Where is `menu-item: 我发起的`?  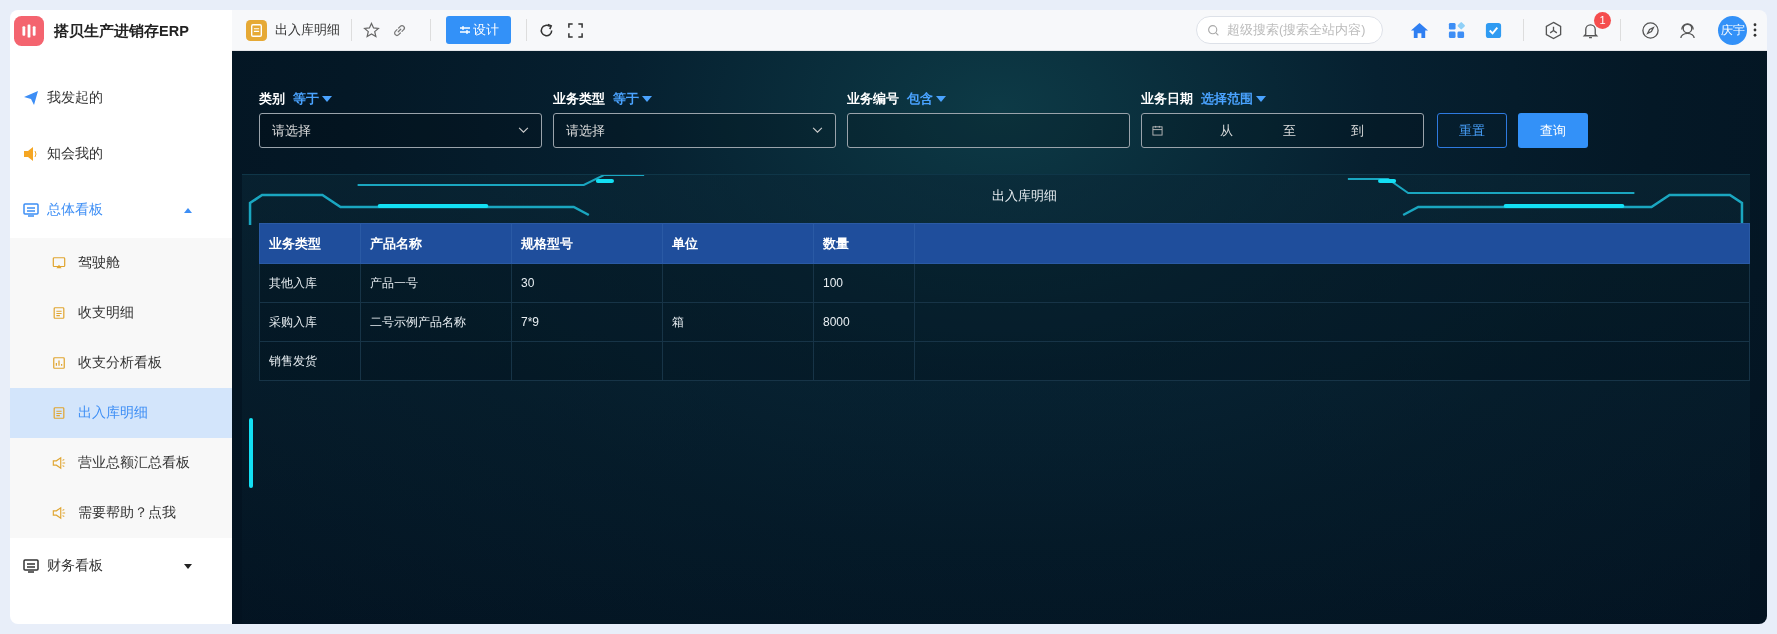 menu-item: 我发起的 is located at coordinates (121, 98).